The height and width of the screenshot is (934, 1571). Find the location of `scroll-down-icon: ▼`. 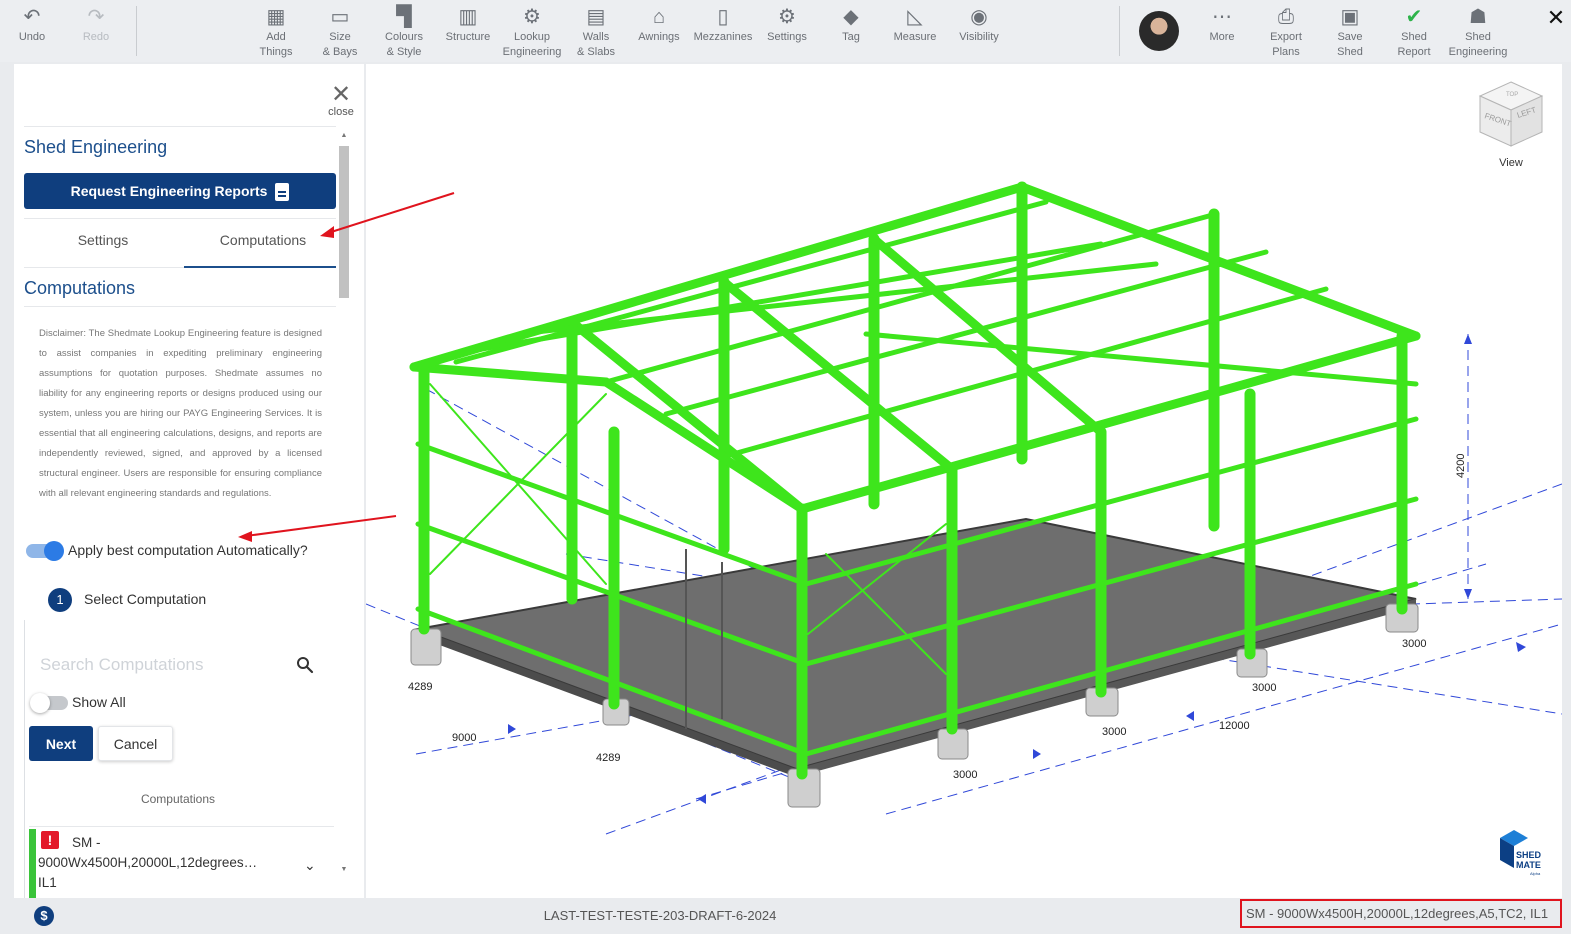

scroll-down-icon: ▼ is located at coordinates (344, 869).